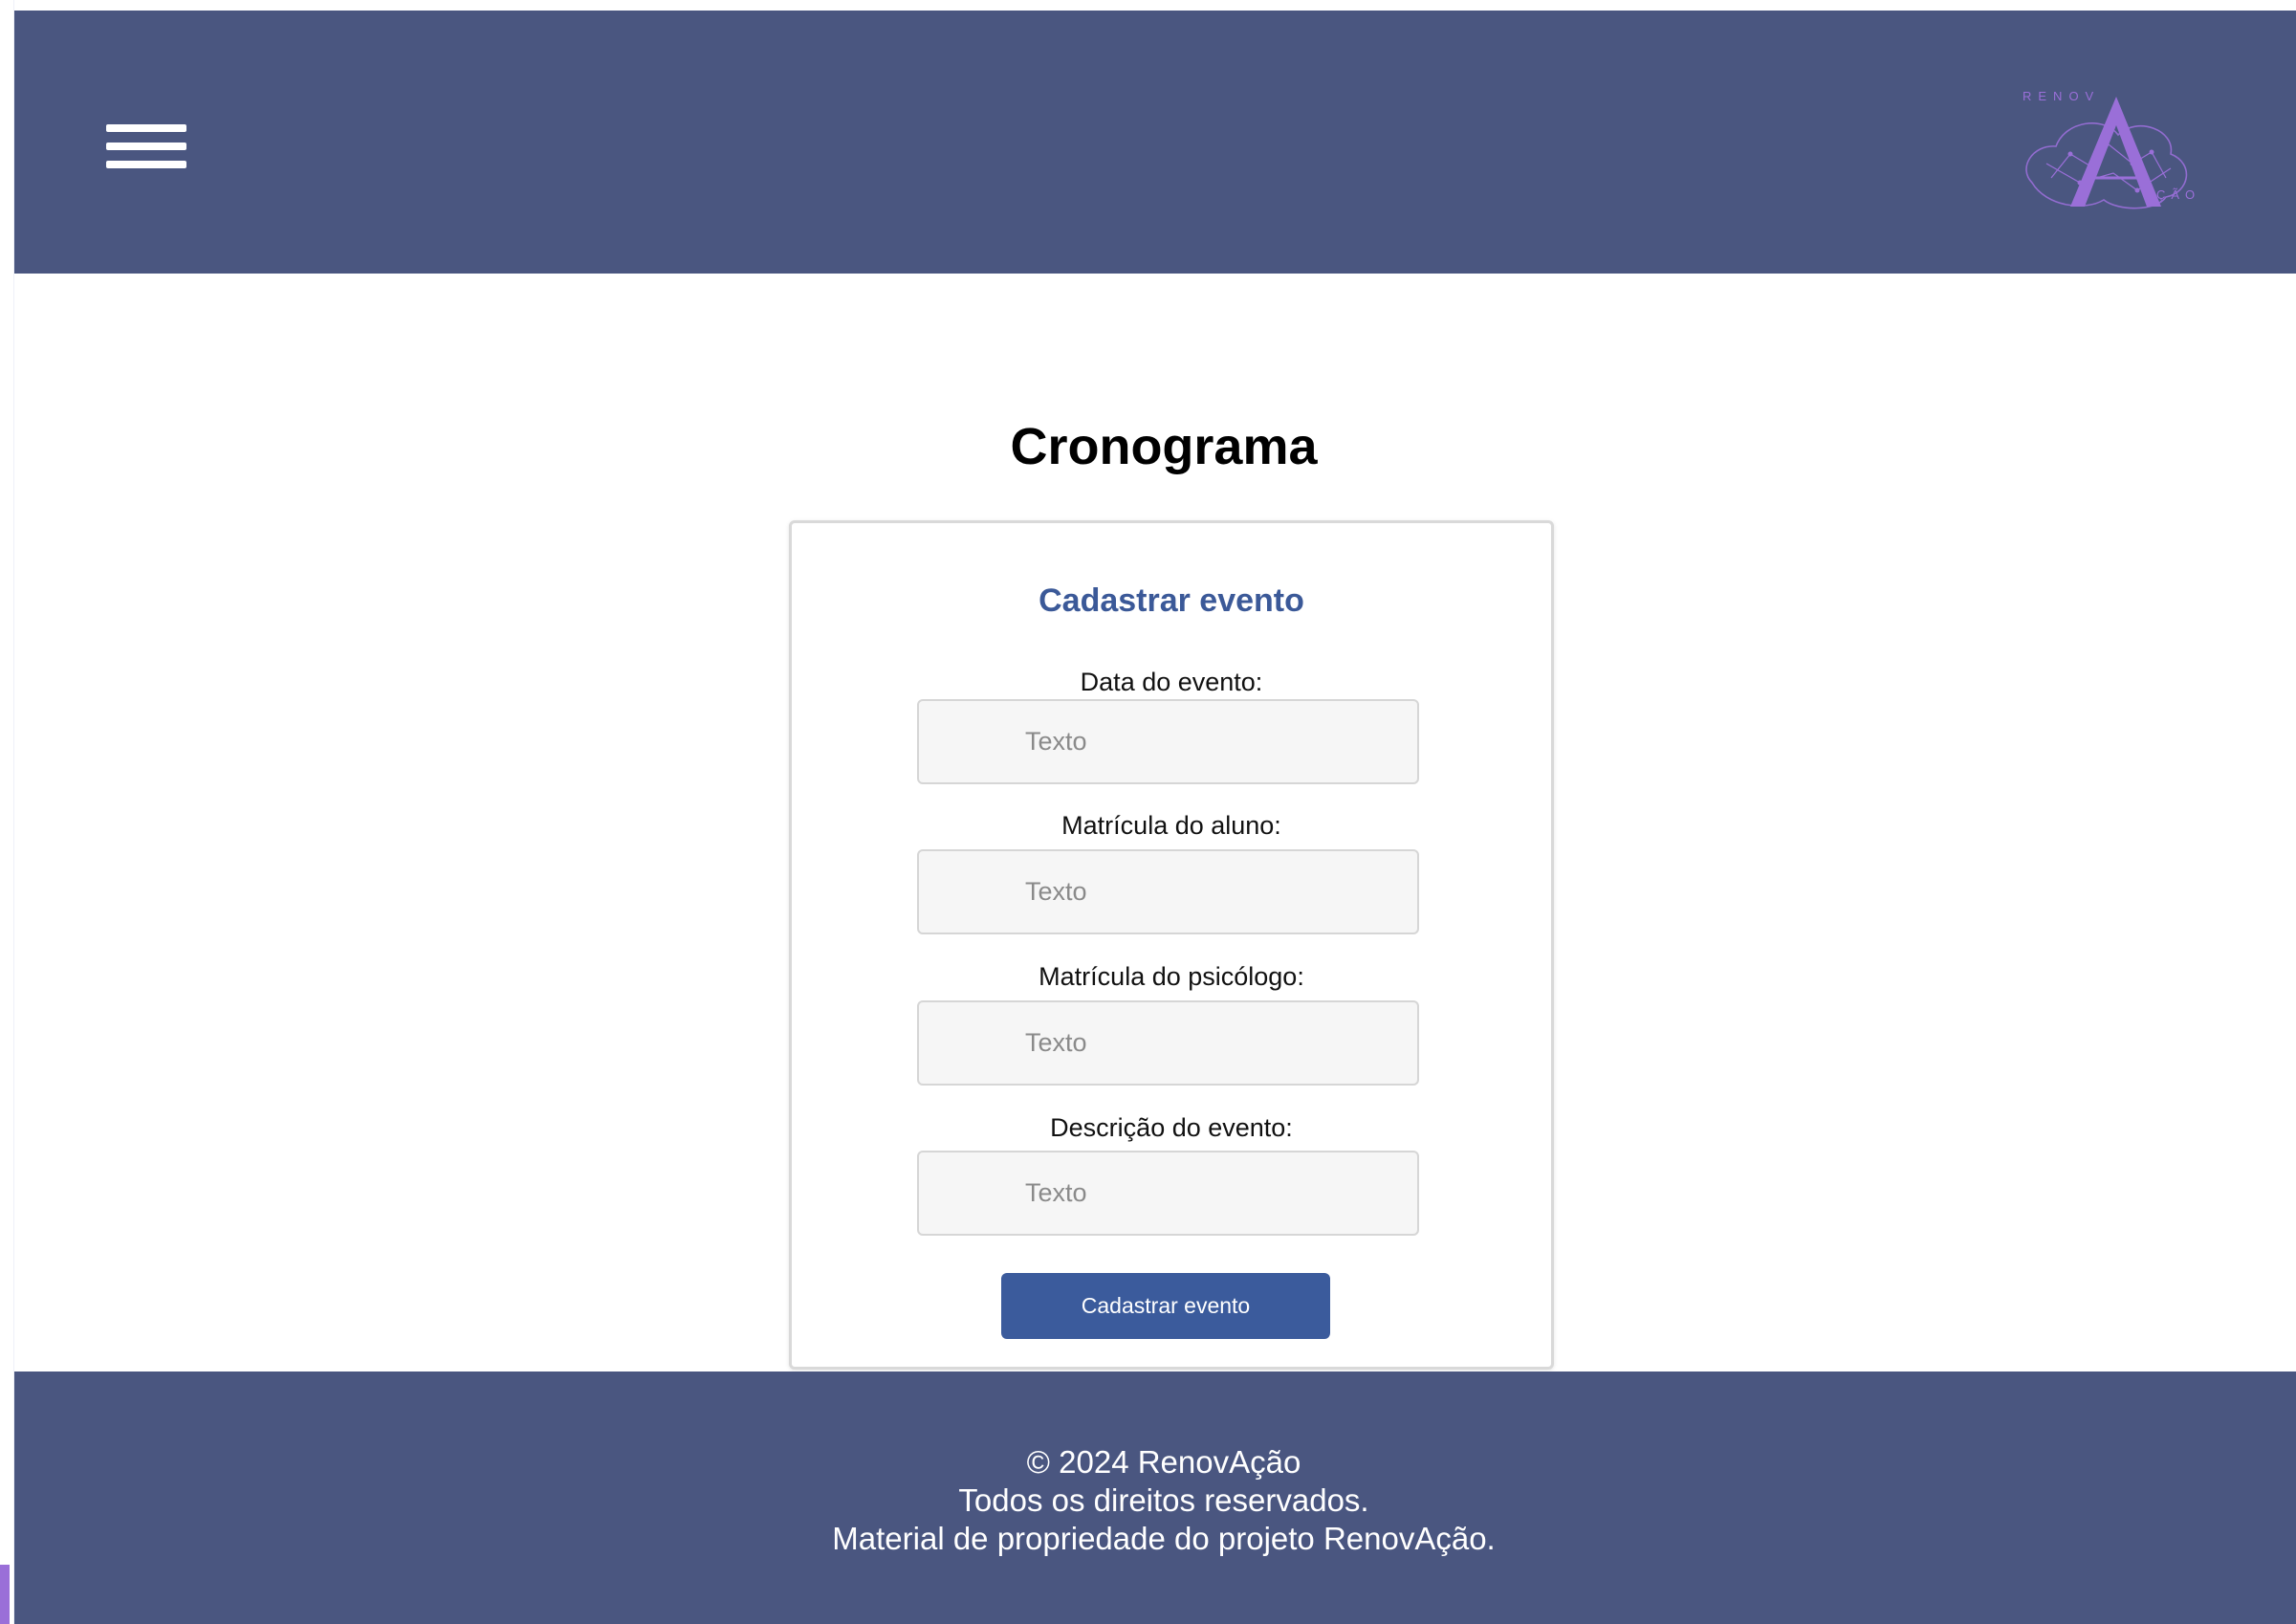 The height and width of the screenshot is (1624, 2296). Describe the element at coordinates (1165, 1306) in the screenshot. I see `register-event-button: Cadastrar evento` at that location.